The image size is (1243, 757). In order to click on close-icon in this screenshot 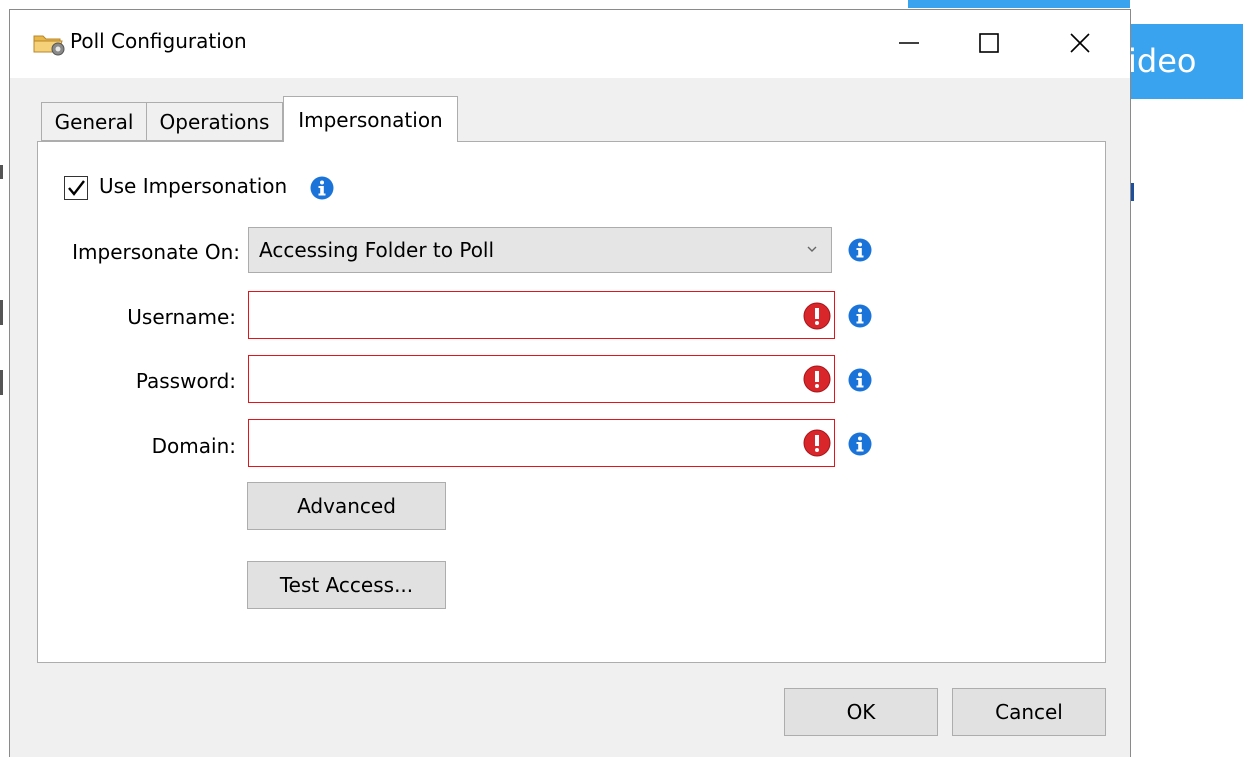, I will do `click(1080, 43)`.